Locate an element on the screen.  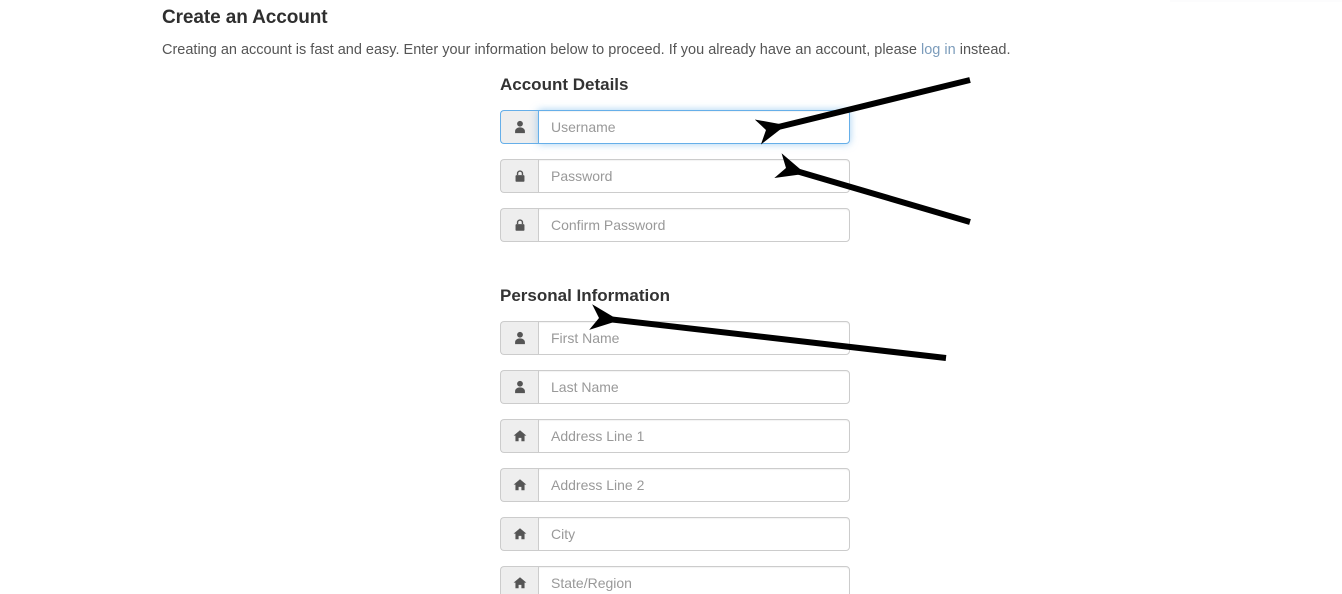
address-line-2-input is located at coordinates (694, 485).